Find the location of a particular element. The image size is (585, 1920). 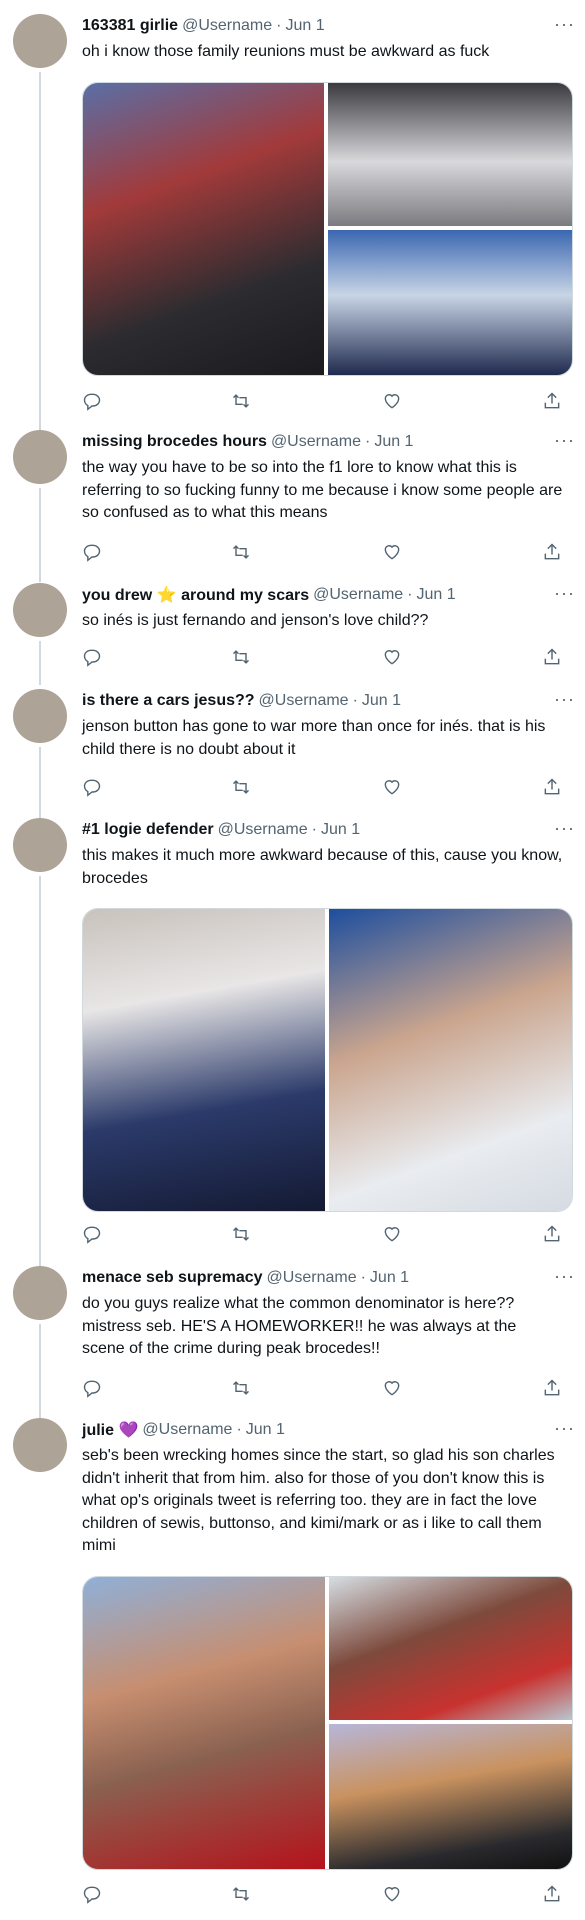

tweet-header: missing brocedes hours @Username · Jun 1 is located at coordinates (323, 442).